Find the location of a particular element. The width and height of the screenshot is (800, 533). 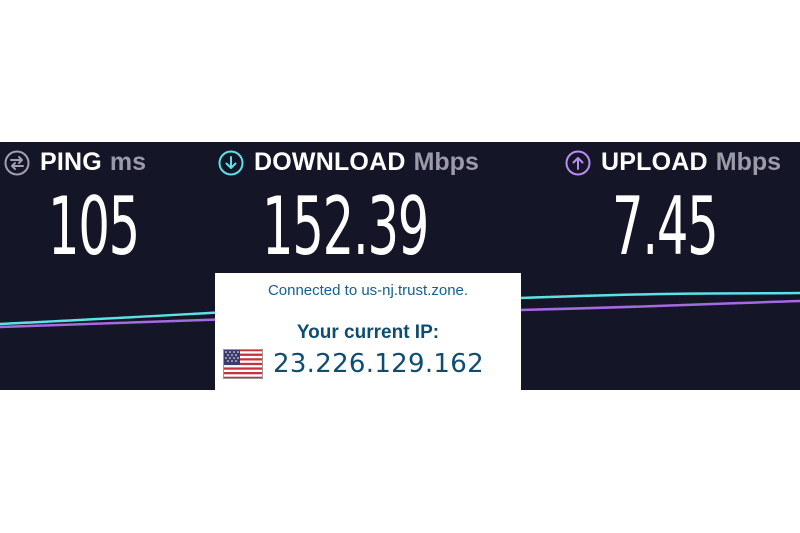

ip-label: Your current IP: is located at coordinates (368, 332).